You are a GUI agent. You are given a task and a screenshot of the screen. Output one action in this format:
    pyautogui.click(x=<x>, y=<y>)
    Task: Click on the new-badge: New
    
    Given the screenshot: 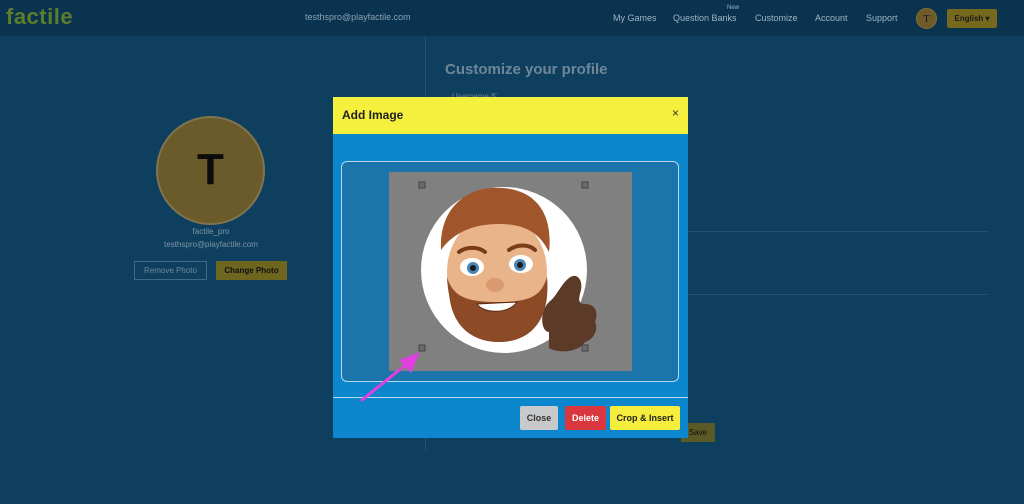 What is the action you would take?
    pyautogui.click(x=733, y=8)
    